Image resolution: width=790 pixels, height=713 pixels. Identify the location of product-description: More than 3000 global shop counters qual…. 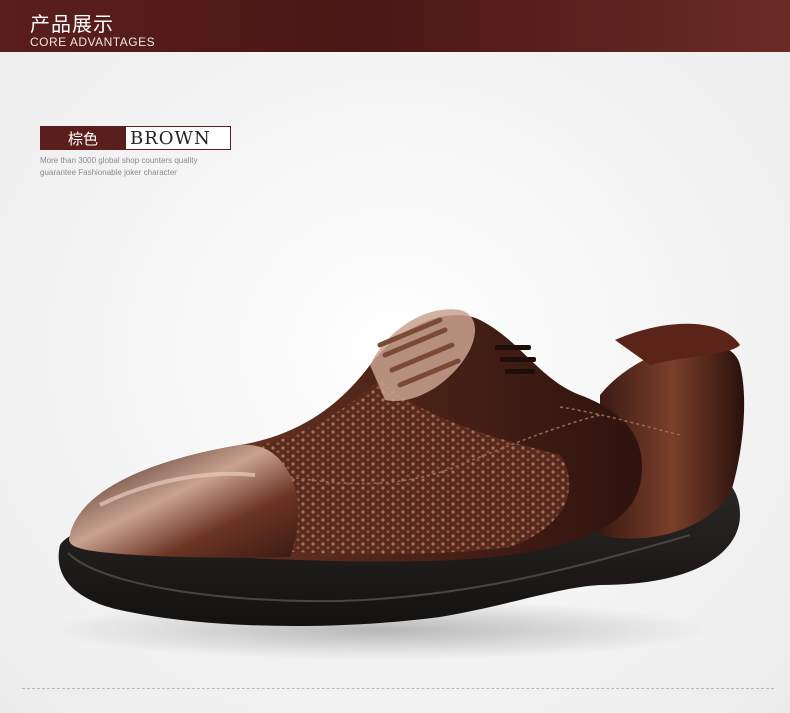
(135, 167).